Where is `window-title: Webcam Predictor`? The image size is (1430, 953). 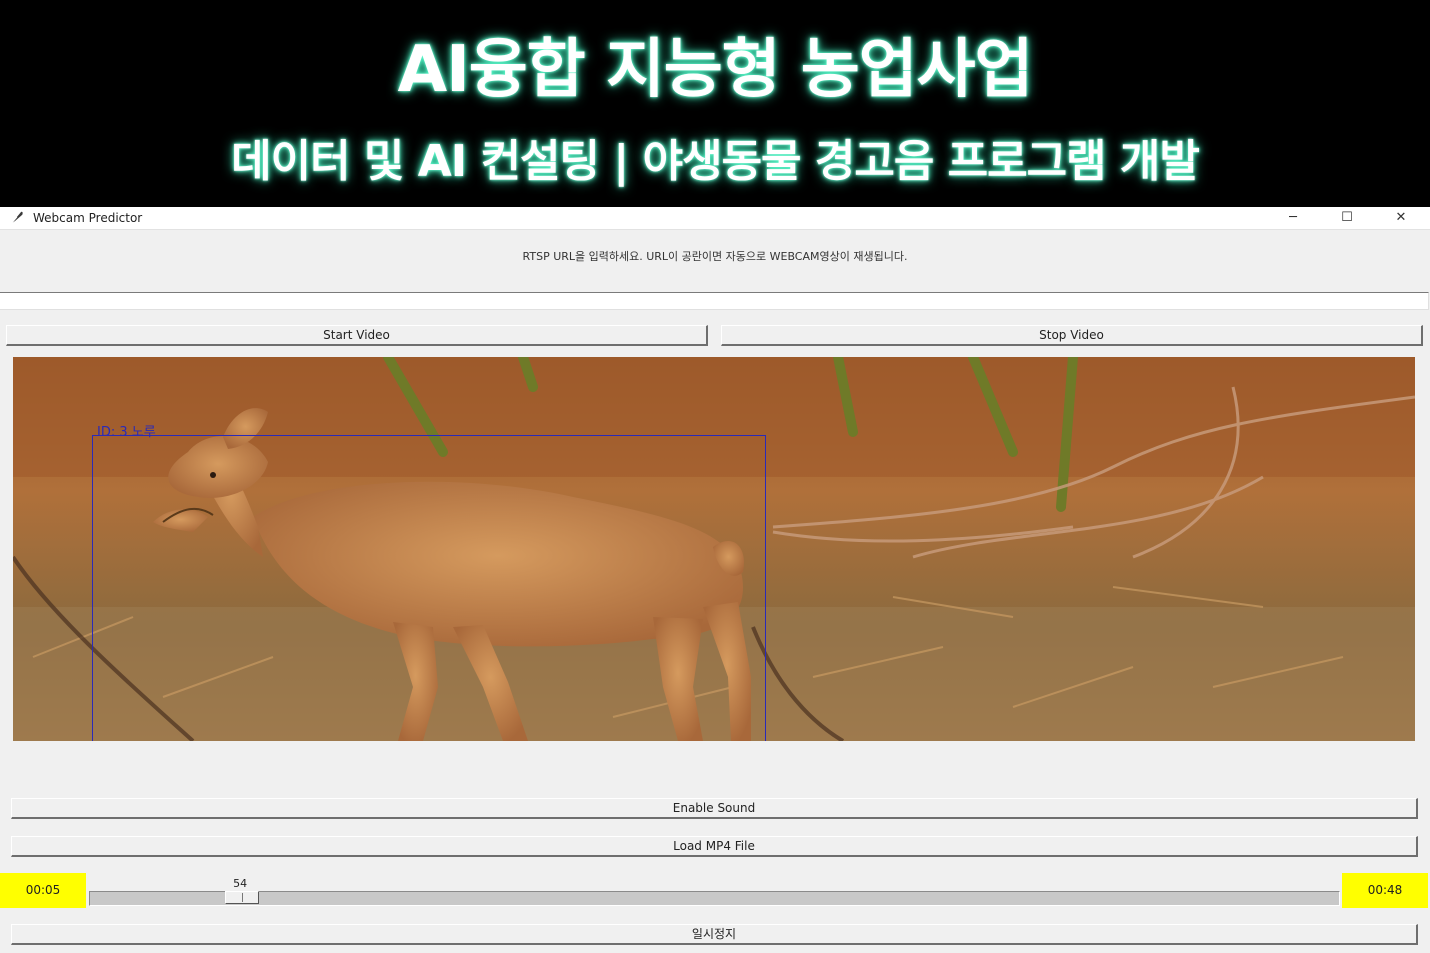
window-title: Webcam Predictor is located at coordinates (88, 218).